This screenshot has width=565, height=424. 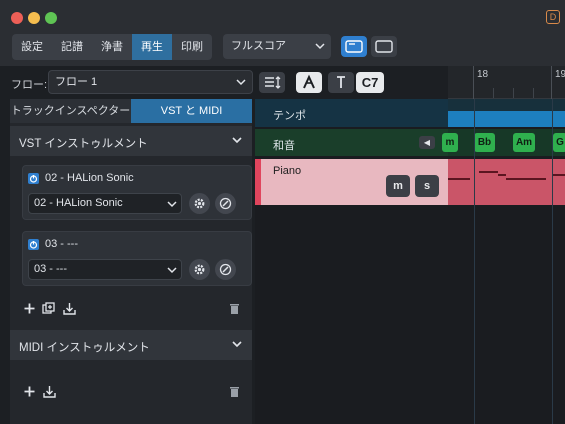 I want to click on vst-slot: 03 - --- 03 - ---, so click(x=137, y=258).